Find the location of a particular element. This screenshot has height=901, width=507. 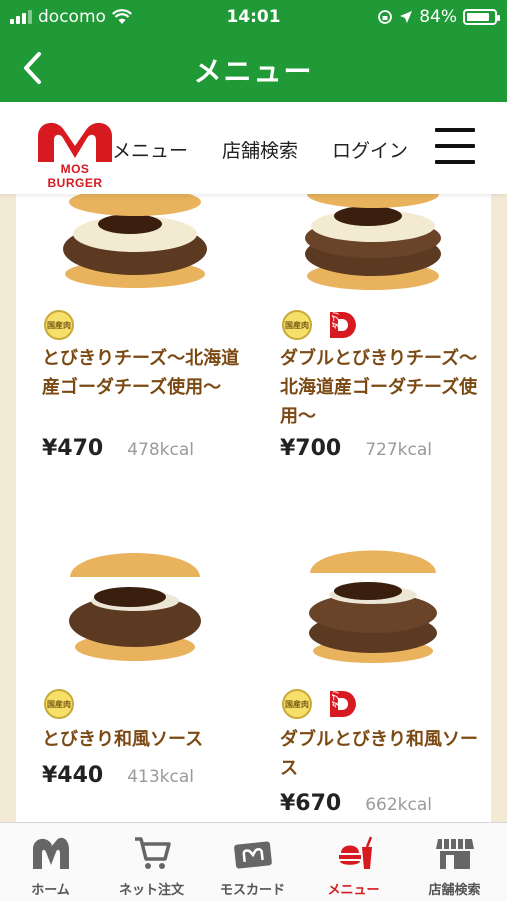

site-nav: メニュー 店舗検索 ログイン is located at coordinates (260, 149).